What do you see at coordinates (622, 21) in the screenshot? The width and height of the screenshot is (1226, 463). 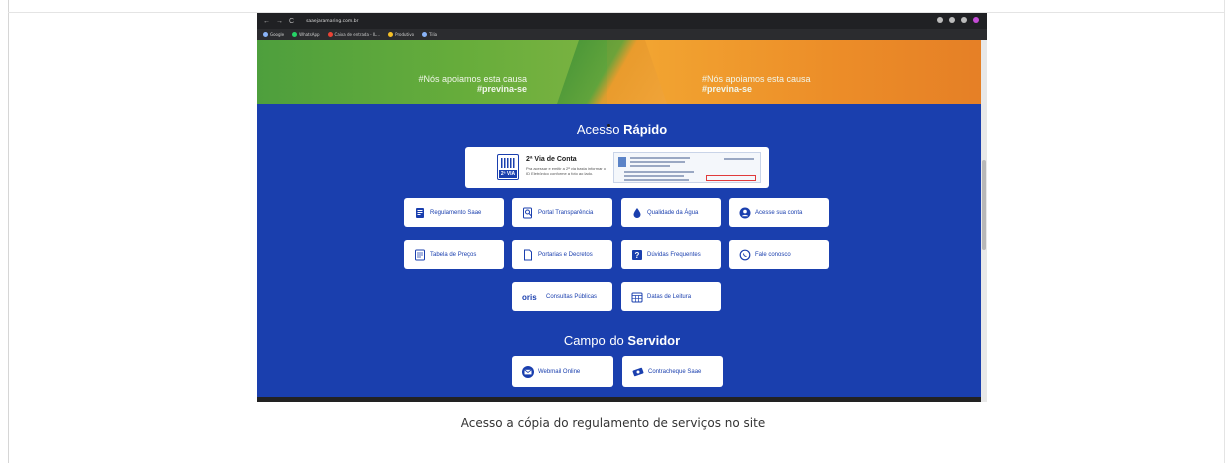 I see `browser-toolbar: ← → C saaejaramaring.com.br` at bounding box center [622, 21].